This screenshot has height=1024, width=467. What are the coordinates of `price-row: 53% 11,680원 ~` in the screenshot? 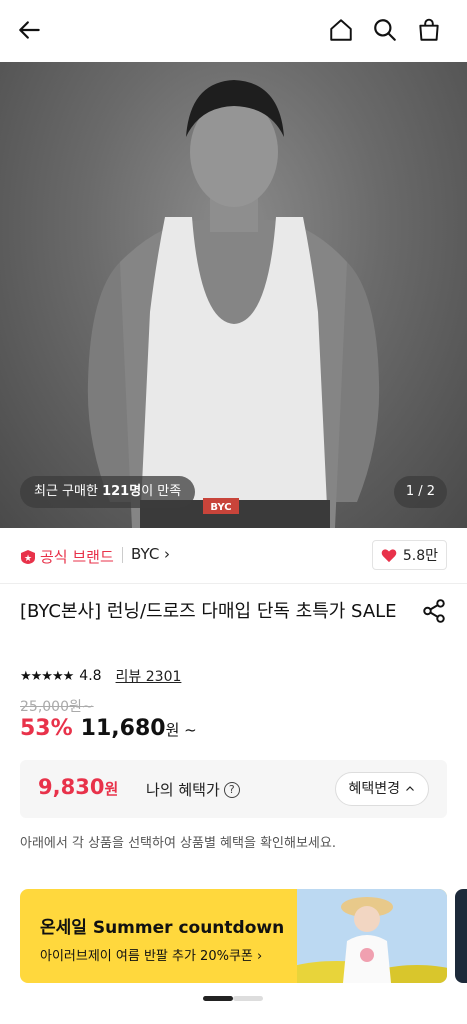 It's located at (108, 728).